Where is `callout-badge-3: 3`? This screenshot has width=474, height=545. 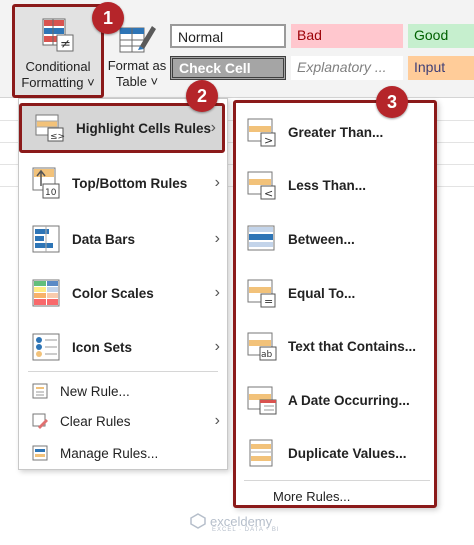
callout-badge-3: 3 is located at coordinates (392, 102).